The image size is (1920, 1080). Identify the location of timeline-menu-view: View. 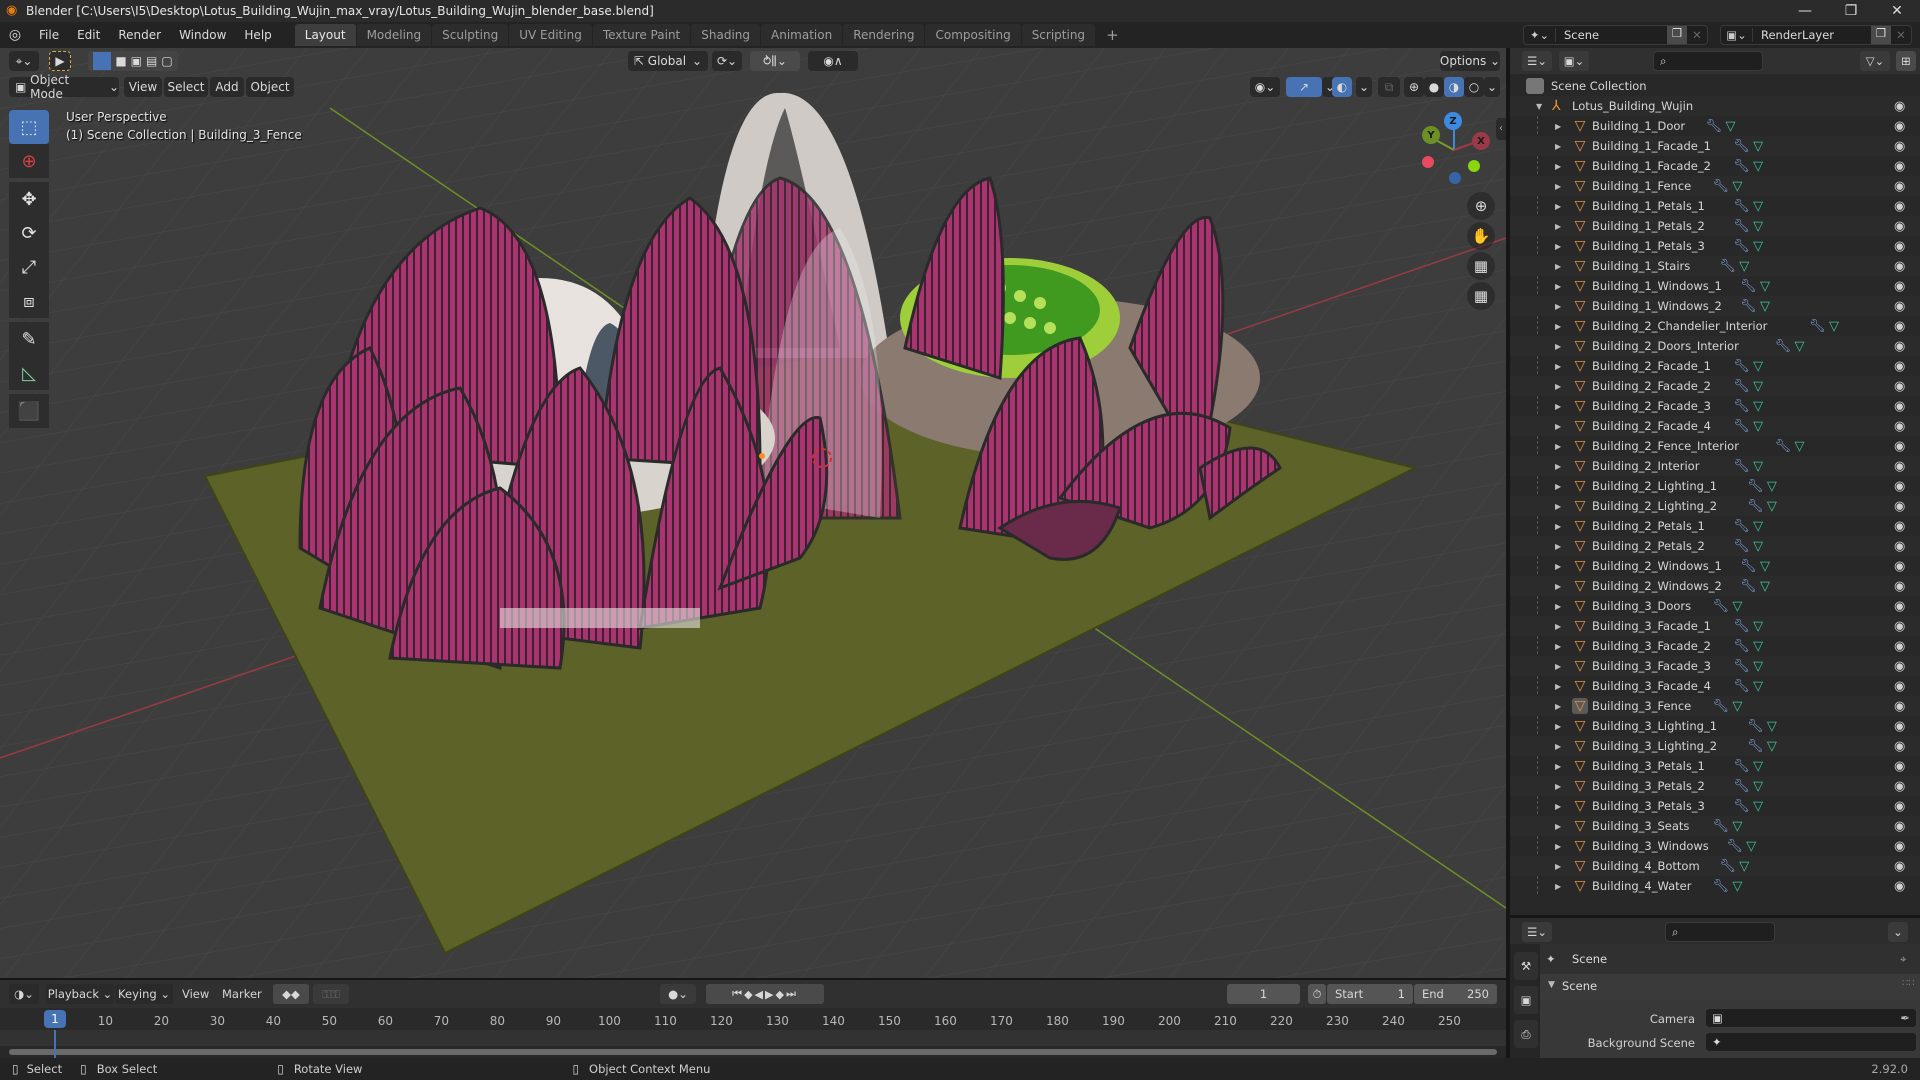
(195, 994).